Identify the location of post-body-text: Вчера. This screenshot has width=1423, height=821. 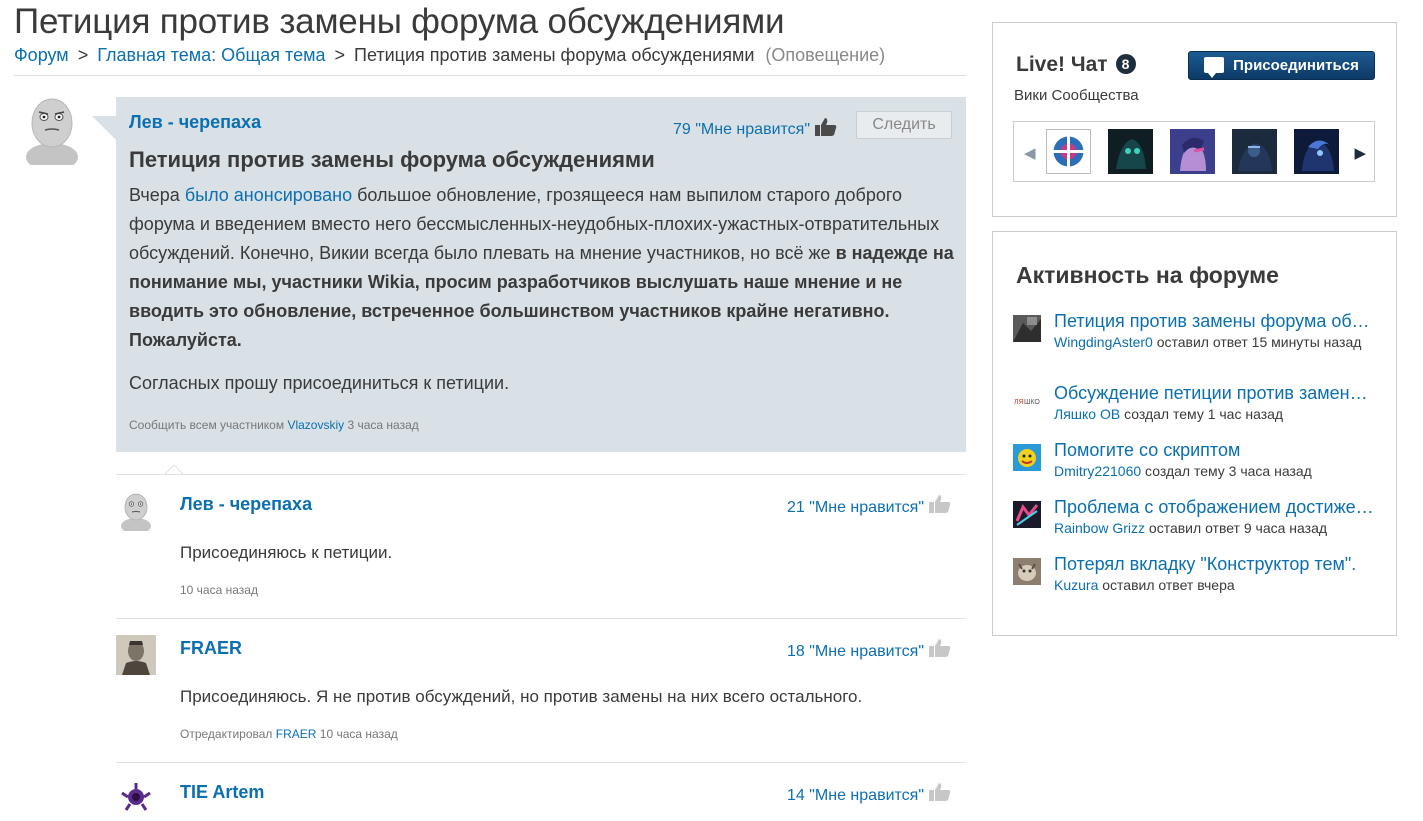
(157, 195).